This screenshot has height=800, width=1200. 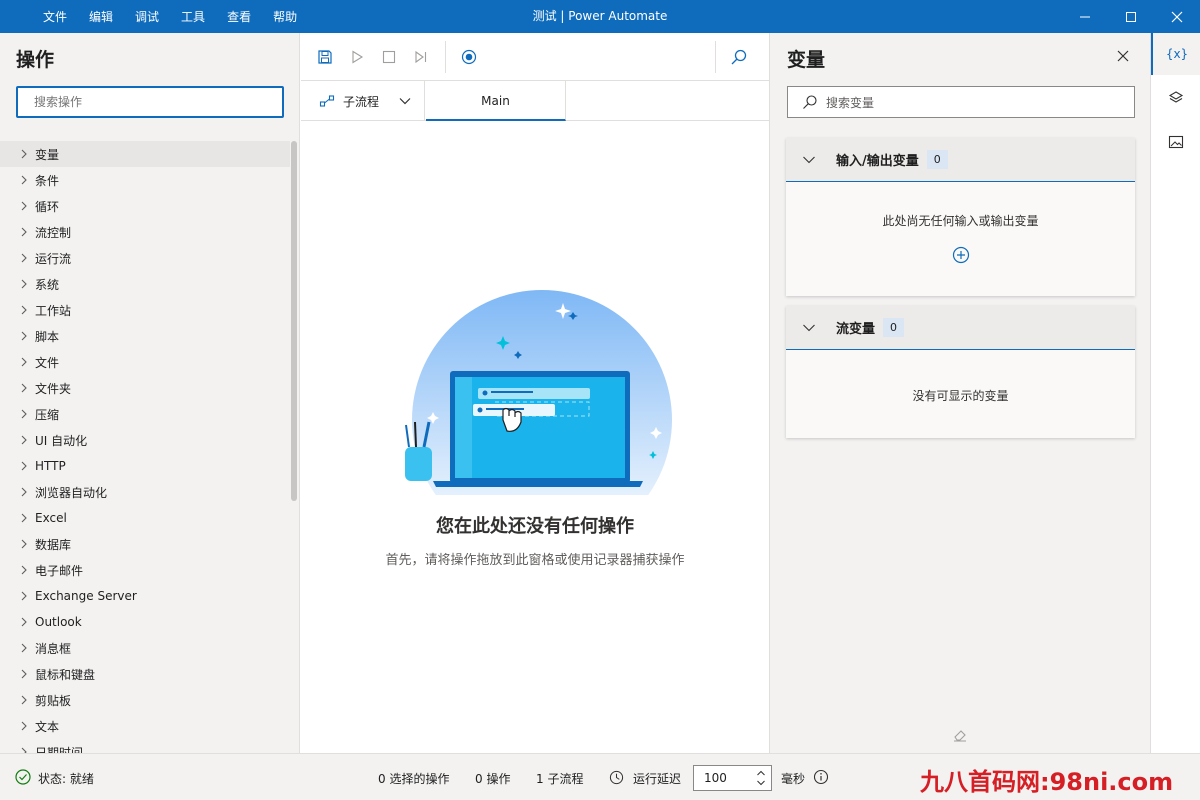 I want to click on action-category-label: 文件夹, so click(x=53, y=388).